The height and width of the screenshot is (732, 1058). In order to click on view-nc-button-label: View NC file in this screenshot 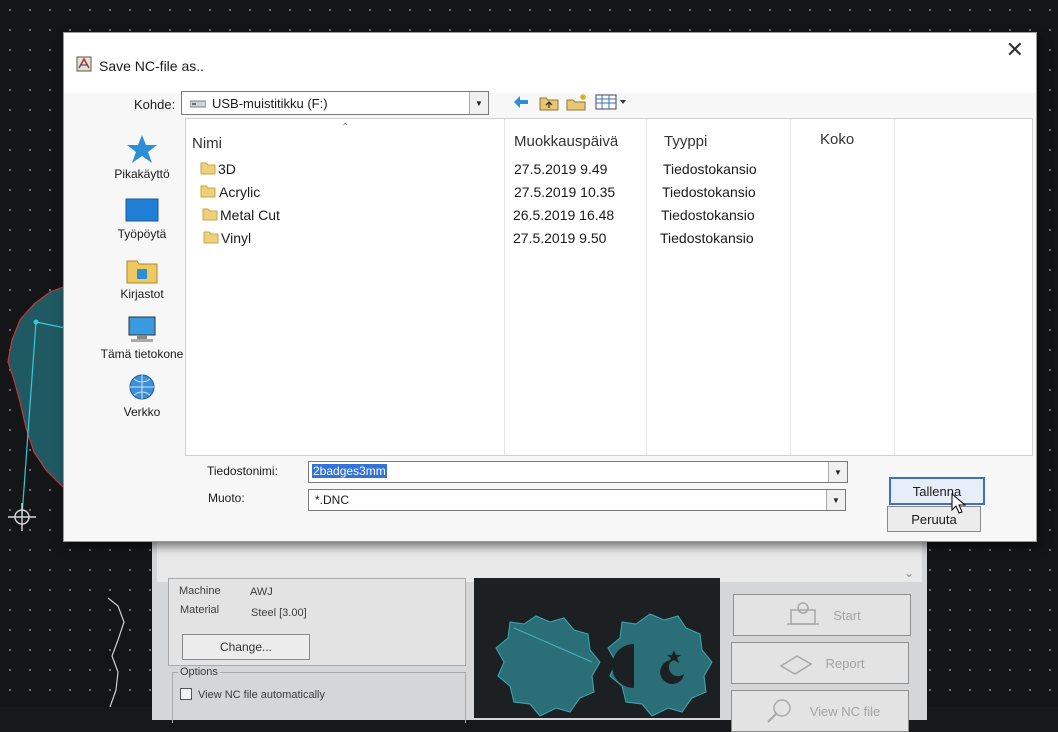, I will do `click(845, 711)`.